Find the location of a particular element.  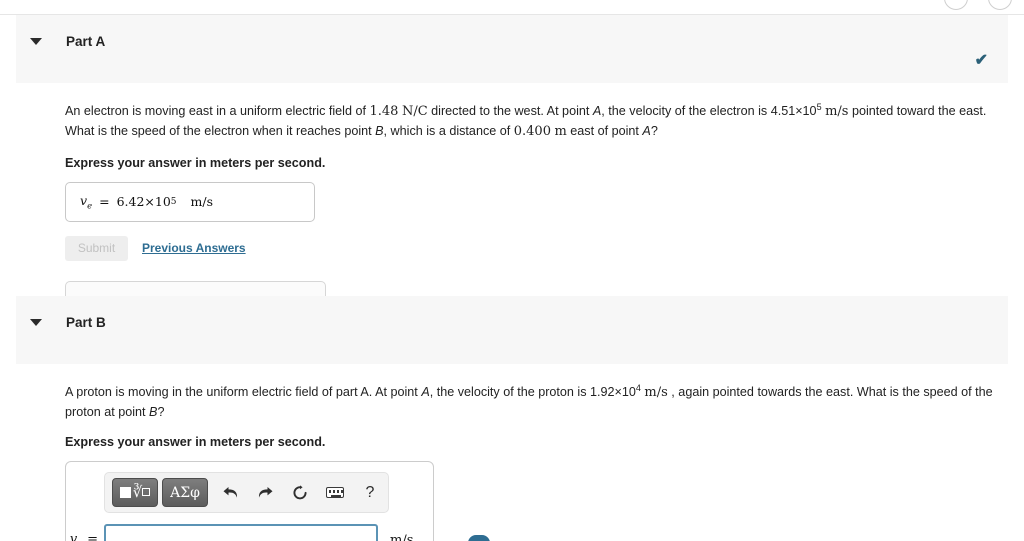

part-b-answer-widget: ∛ ΑΣφ ? v = m/s is located at coordinates (249, 501).